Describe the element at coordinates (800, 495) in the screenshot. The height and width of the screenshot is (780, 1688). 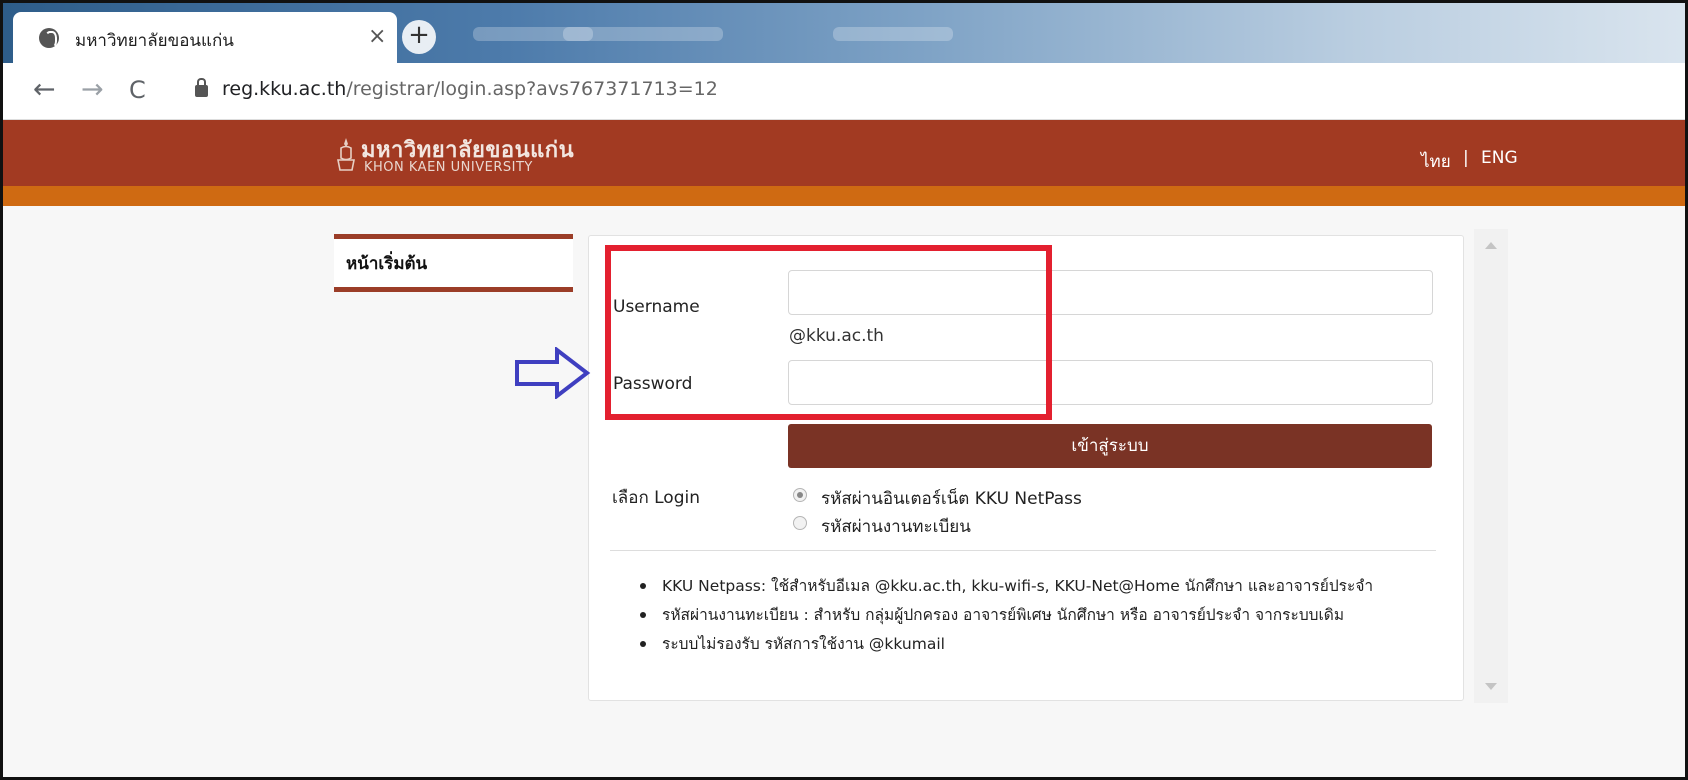
I see `radio-button-checked` at that location.